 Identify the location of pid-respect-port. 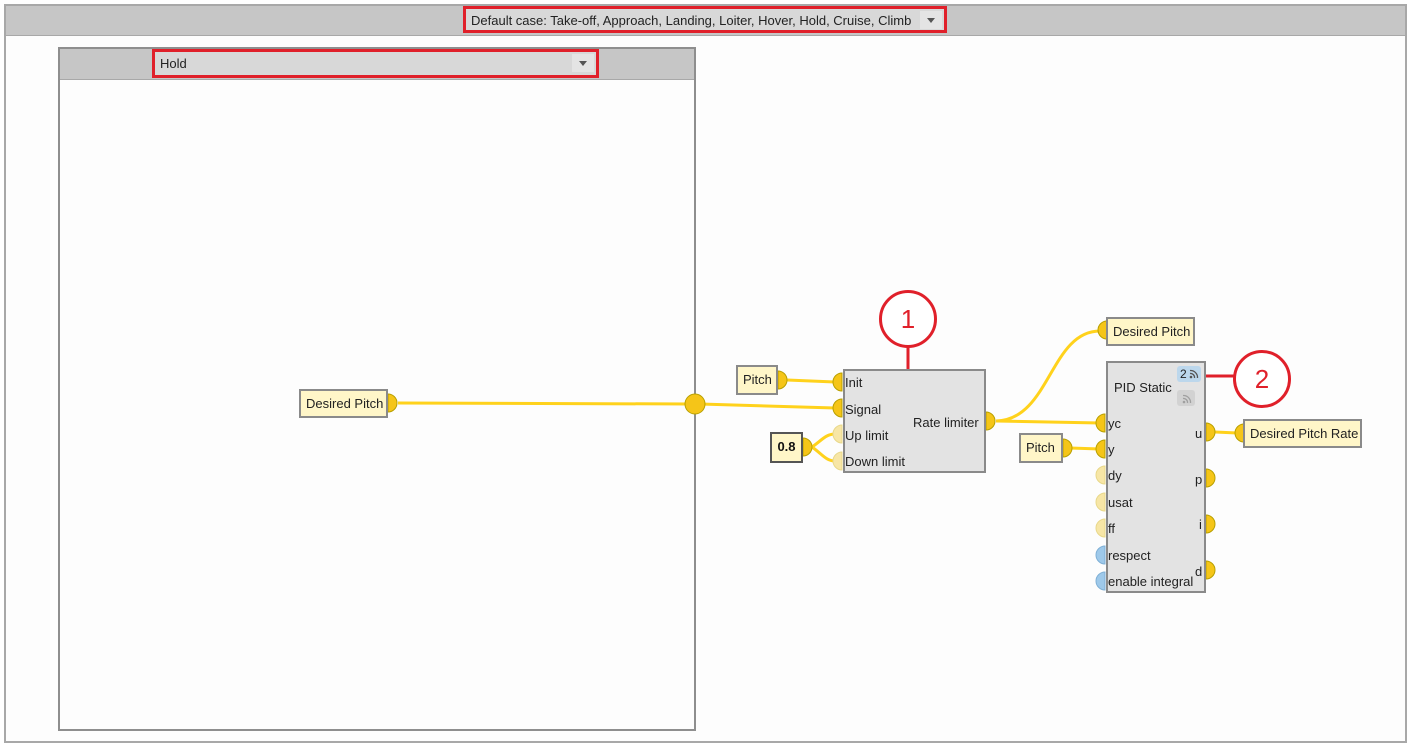
(1100, 555).